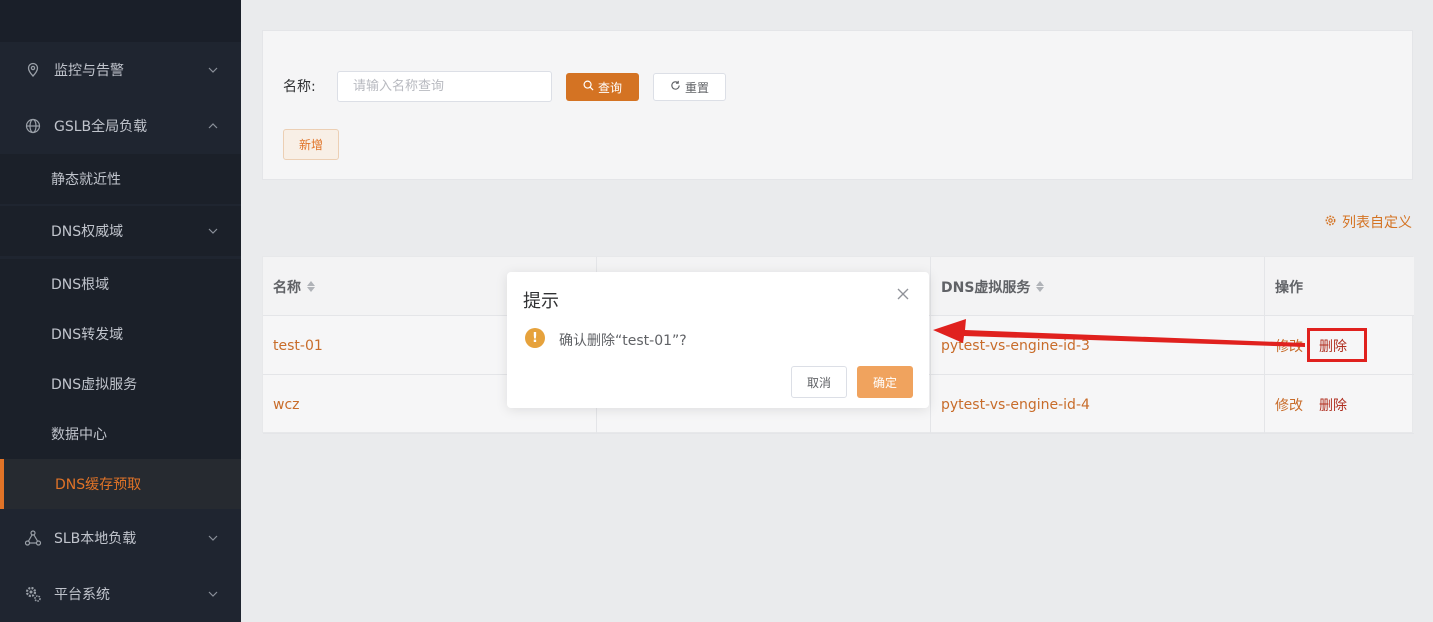 The width and height of the screenshot is (1433, 622). I want to click on annotation-highlight-box, so click(1337, 345).